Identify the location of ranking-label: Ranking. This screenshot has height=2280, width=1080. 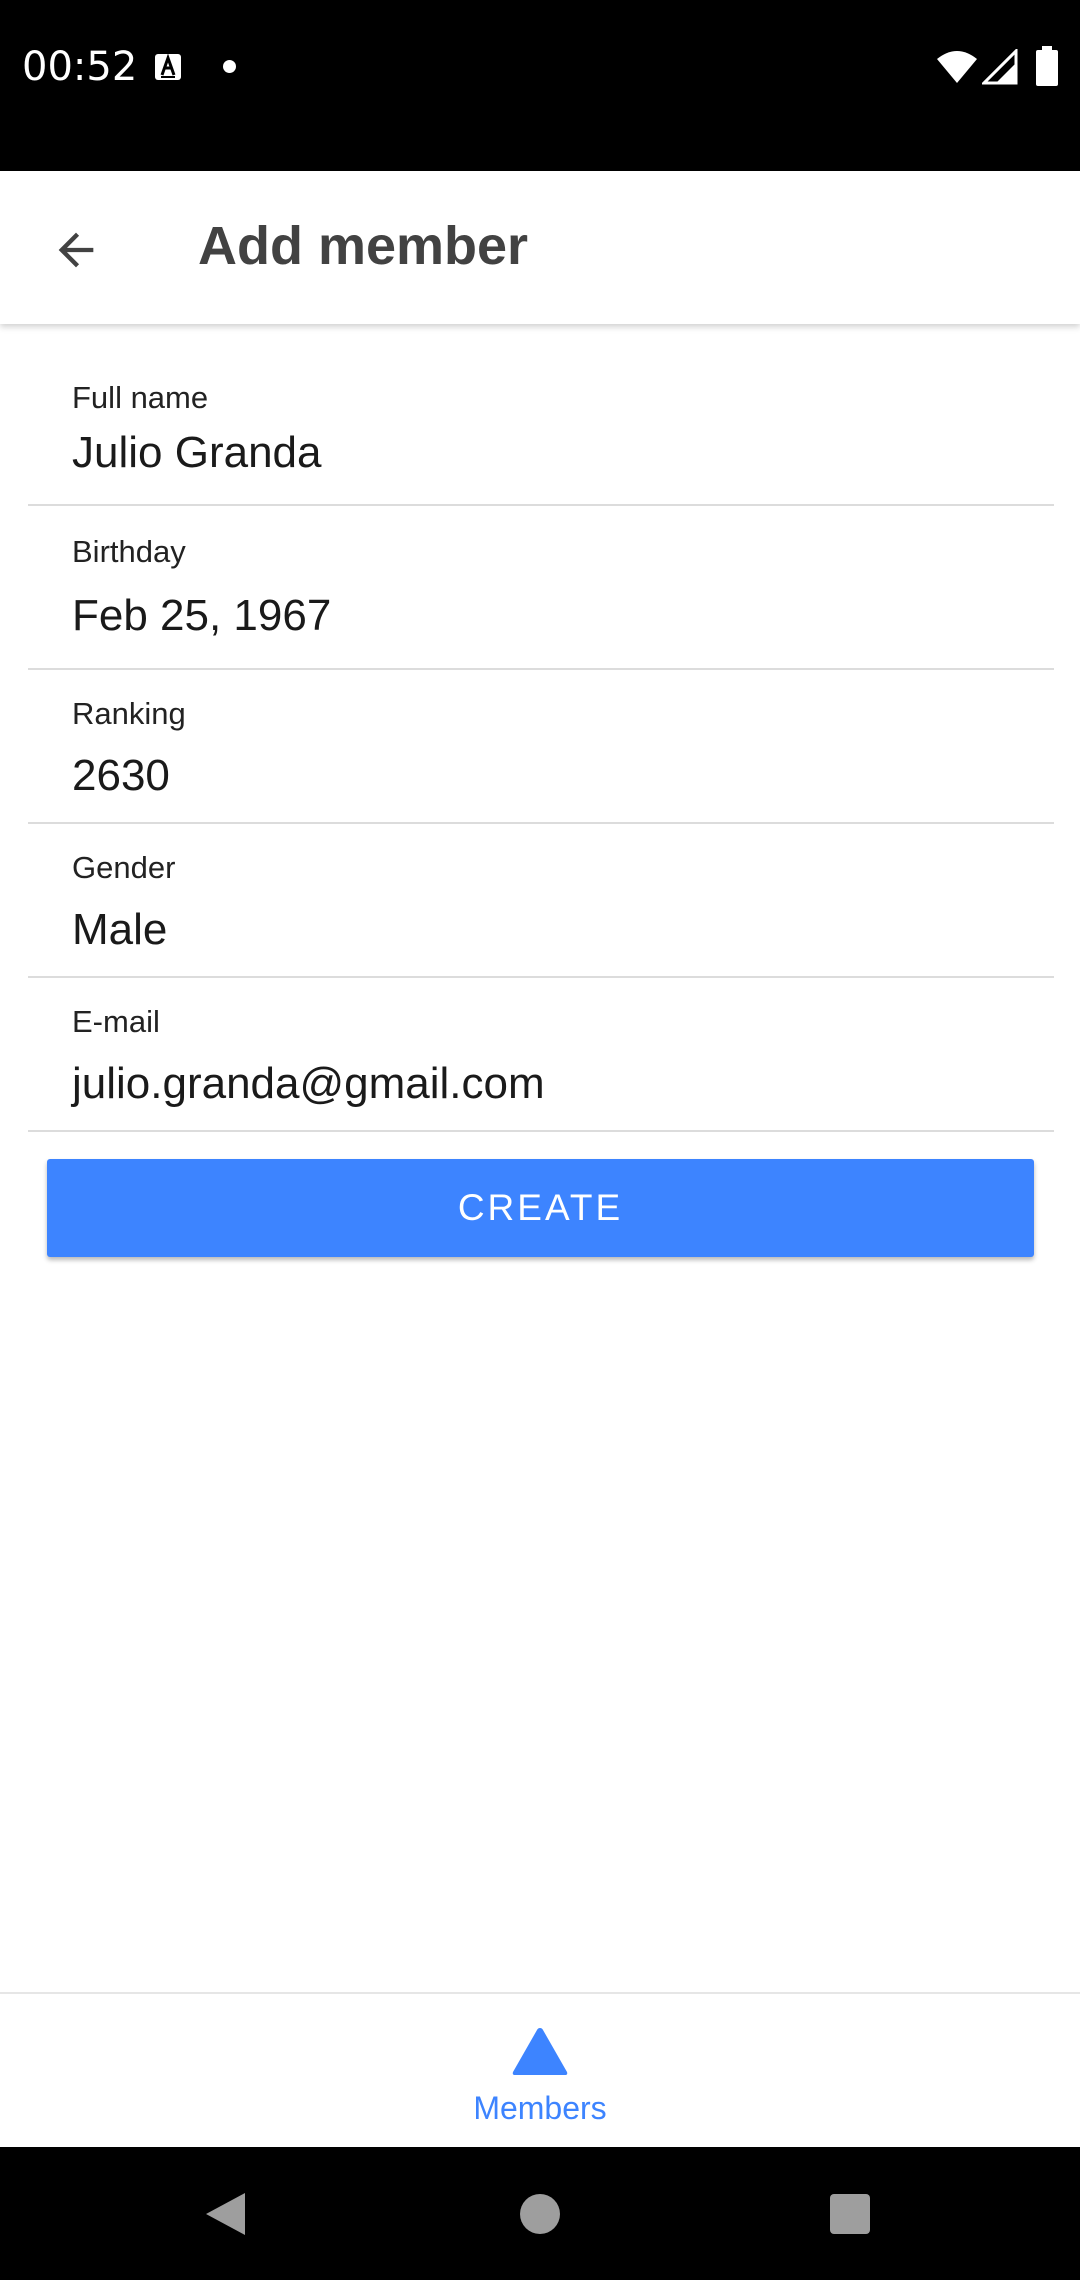
(129, 713).